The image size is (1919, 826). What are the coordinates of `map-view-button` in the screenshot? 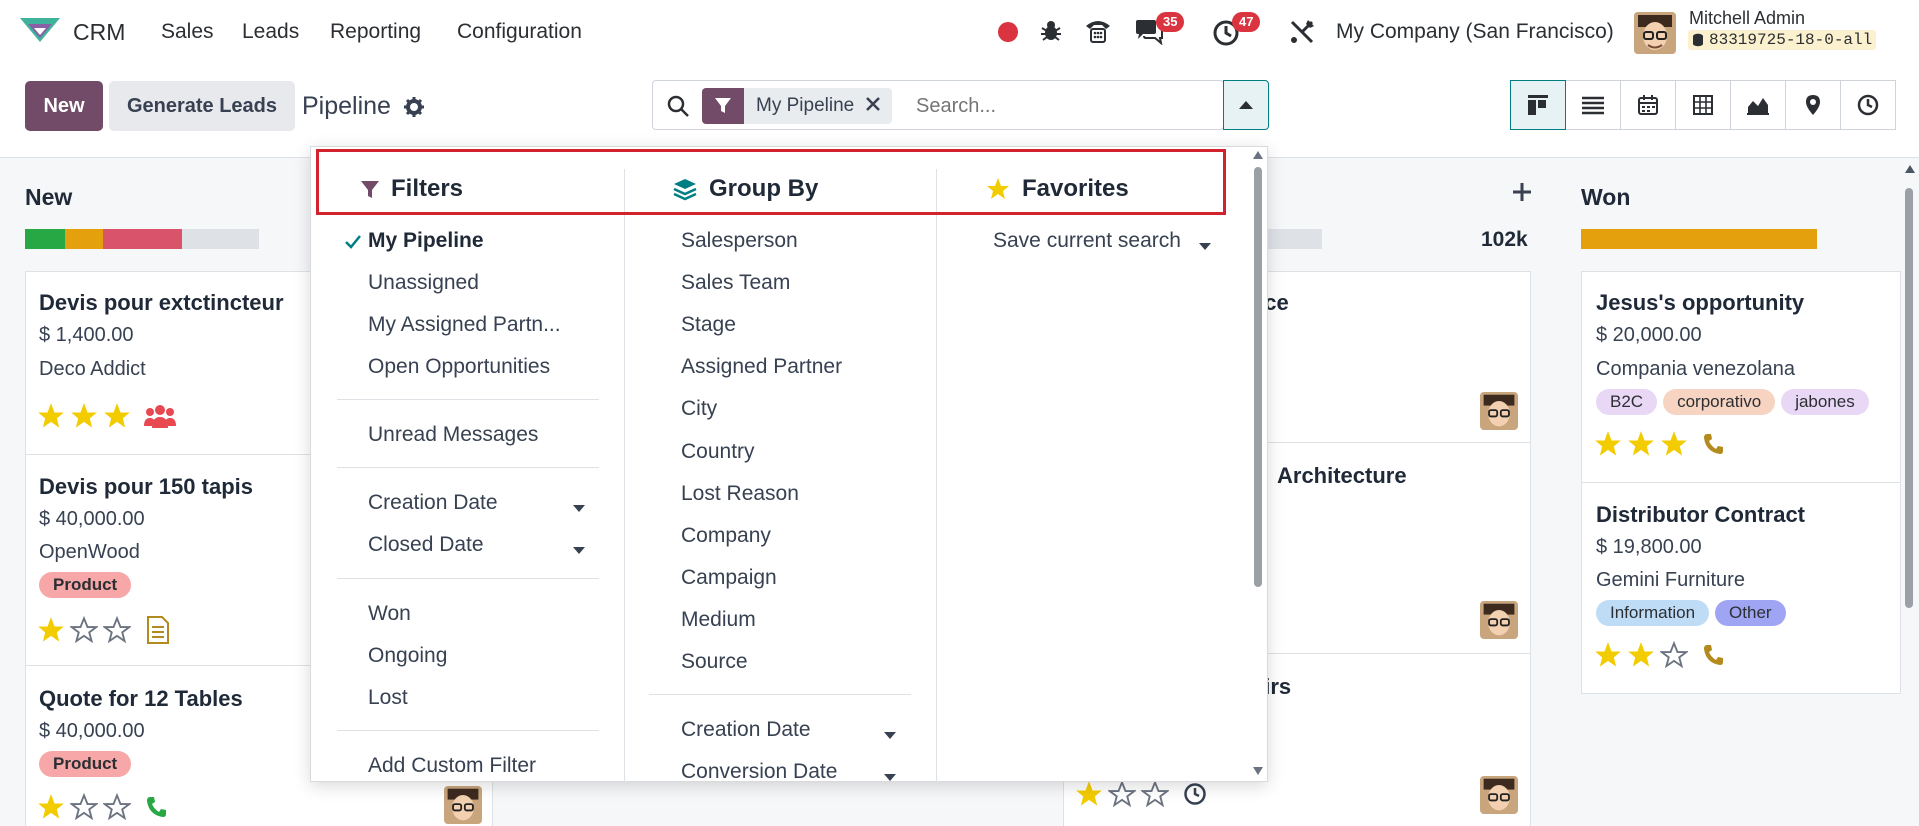 It's located at (1813, 105).